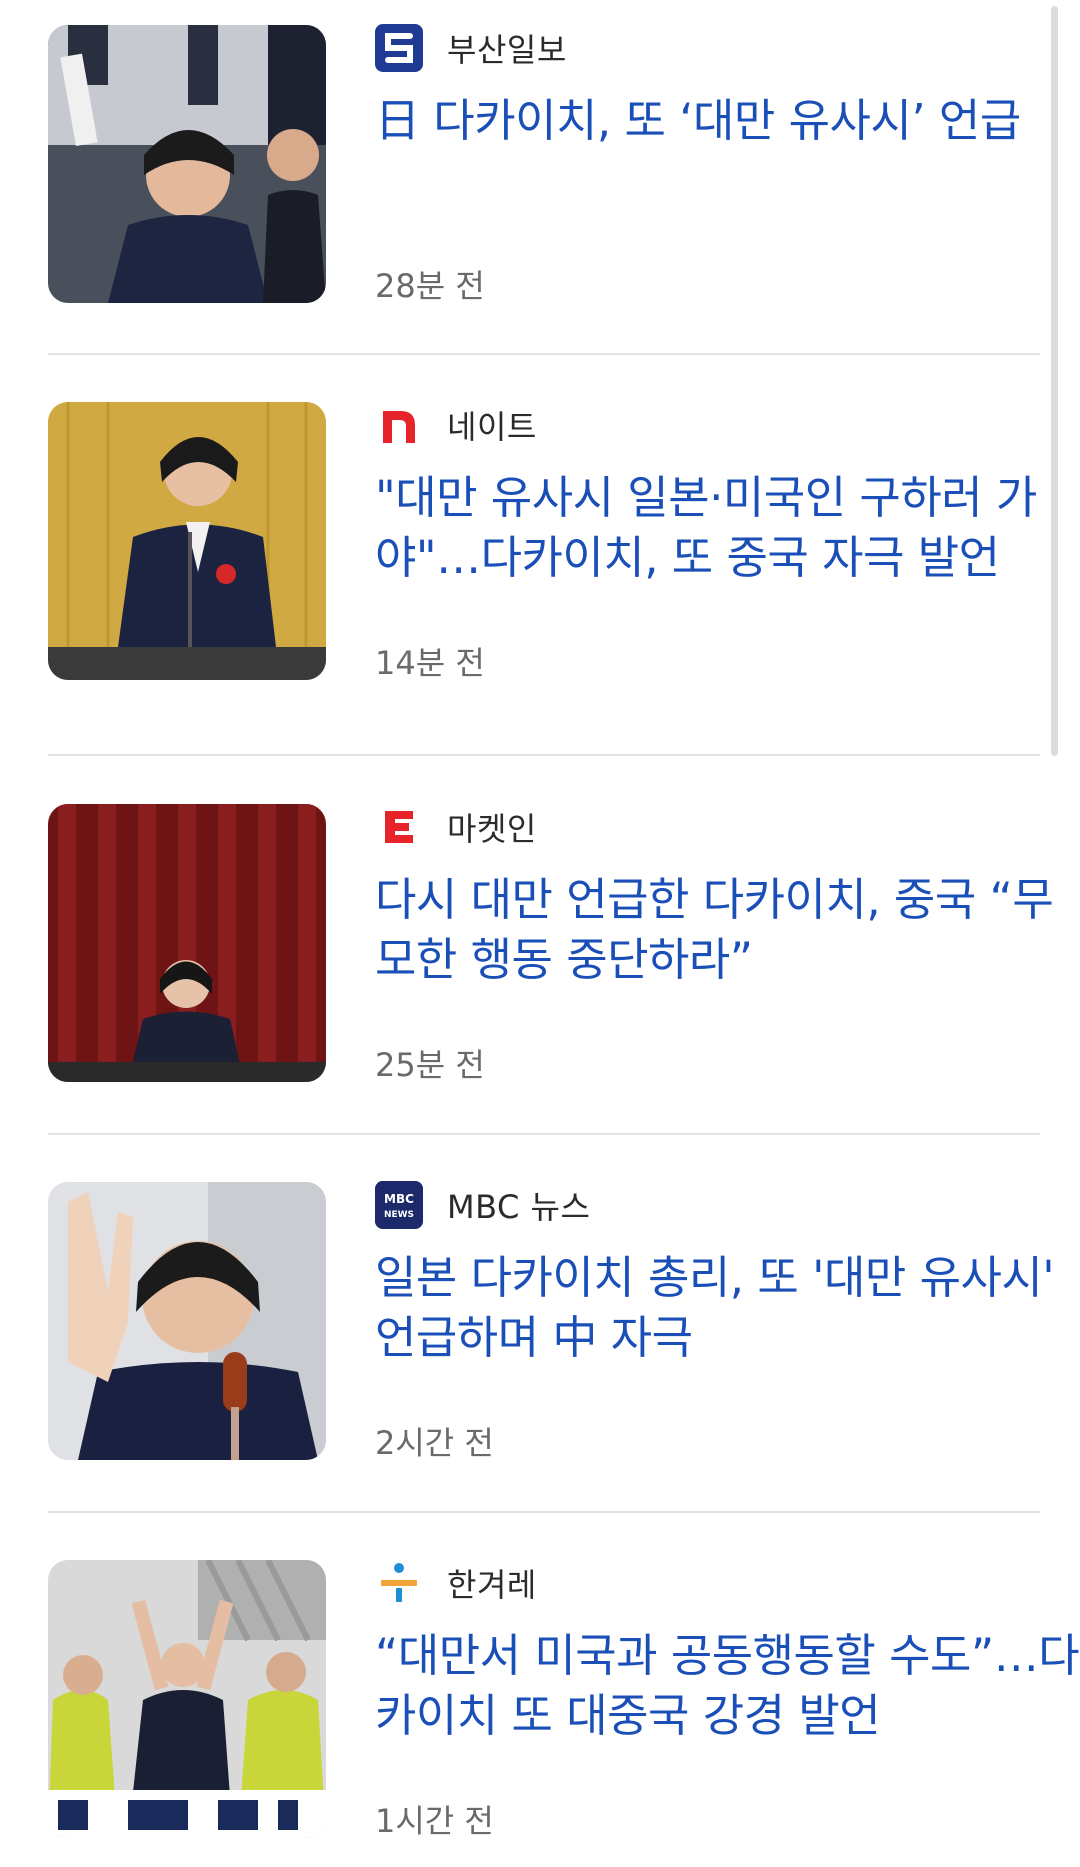 This screenshot has height=1867, width=1080. I want to click on article-timestamp: 1시간 전, so click(434, 1821).